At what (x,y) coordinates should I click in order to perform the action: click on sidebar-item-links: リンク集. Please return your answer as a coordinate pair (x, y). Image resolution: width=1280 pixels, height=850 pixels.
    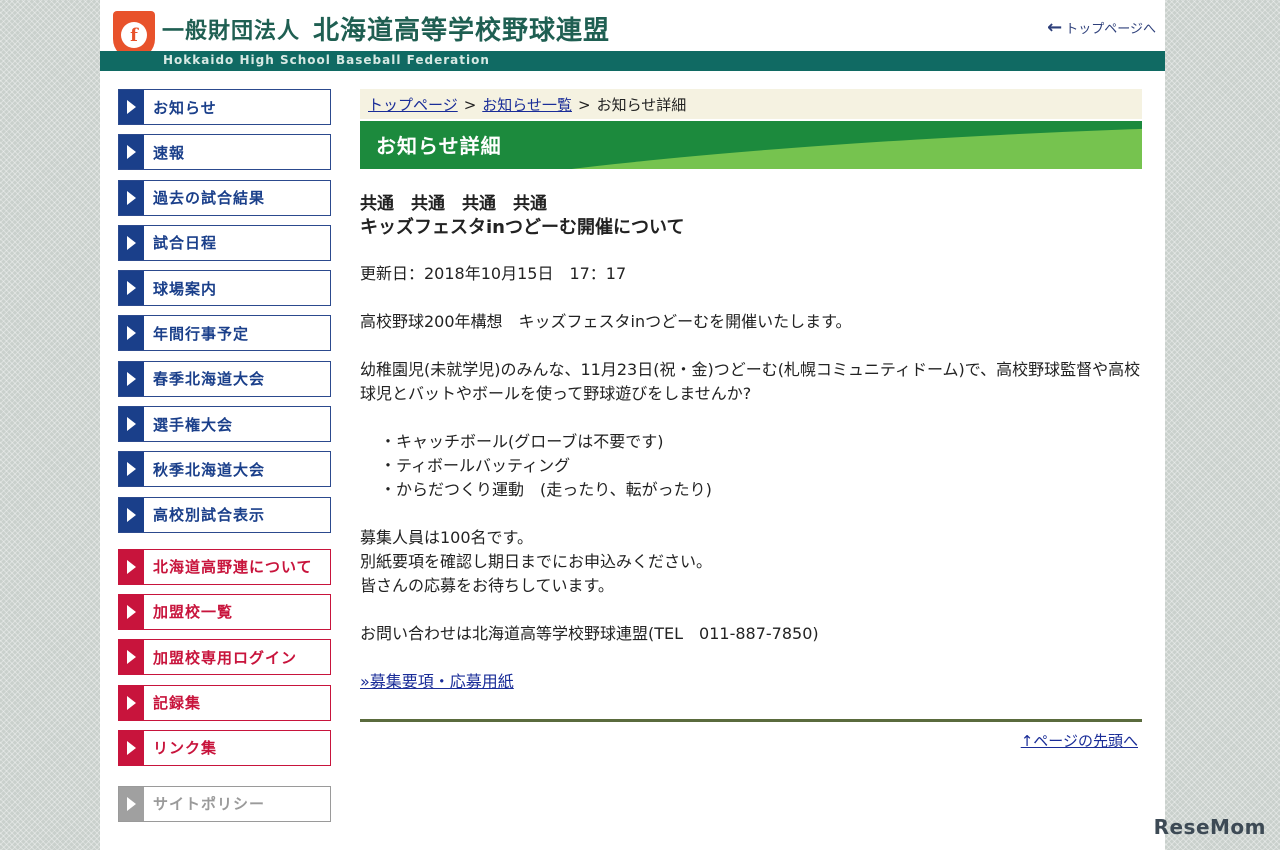
    Looking at the image, I should click on (224, 747).